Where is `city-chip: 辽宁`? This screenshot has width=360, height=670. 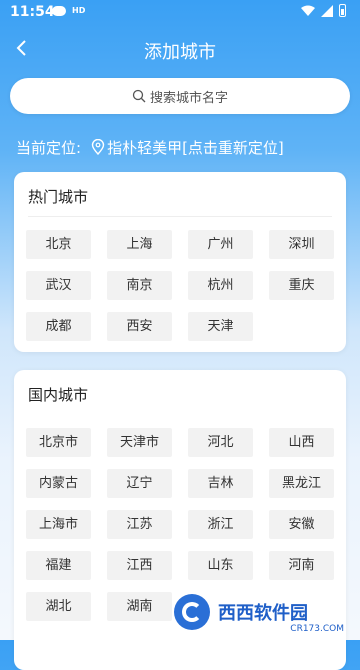
city-chip: 辽宁 is located at coordinates (139, 483).